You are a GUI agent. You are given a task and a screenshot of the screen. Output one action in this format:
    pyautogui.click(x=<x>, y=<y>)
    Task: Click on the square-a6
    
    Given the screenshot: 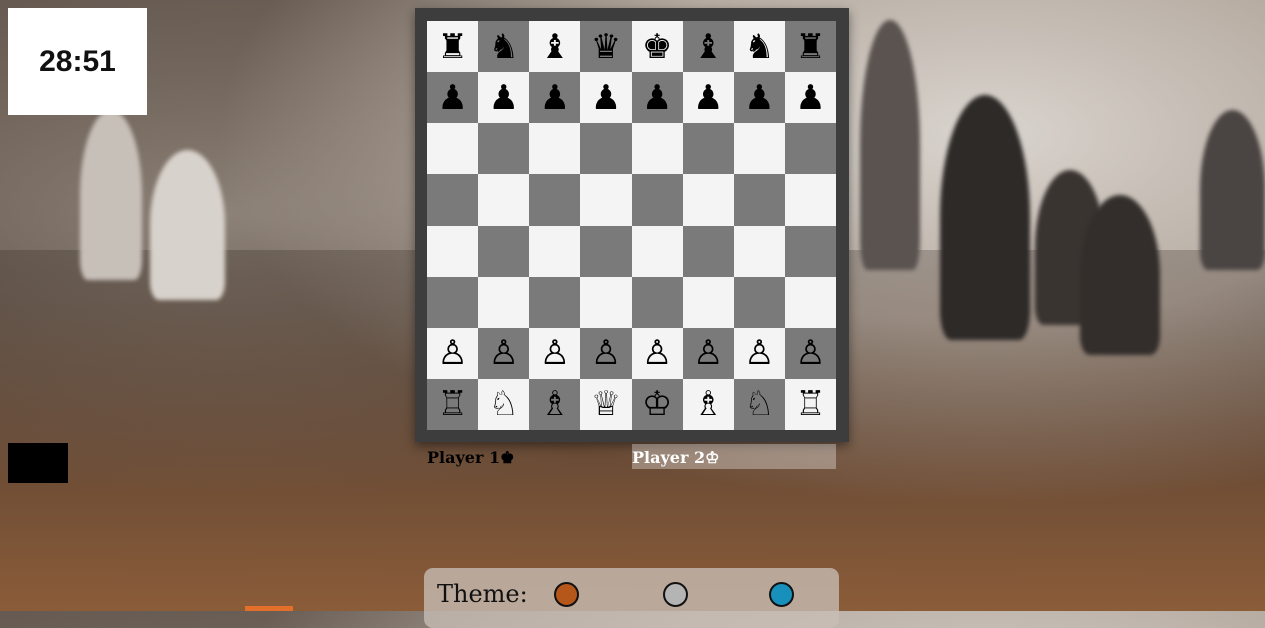 What is the action you would take?
    pyautogui.click(x=453, y=149)
    